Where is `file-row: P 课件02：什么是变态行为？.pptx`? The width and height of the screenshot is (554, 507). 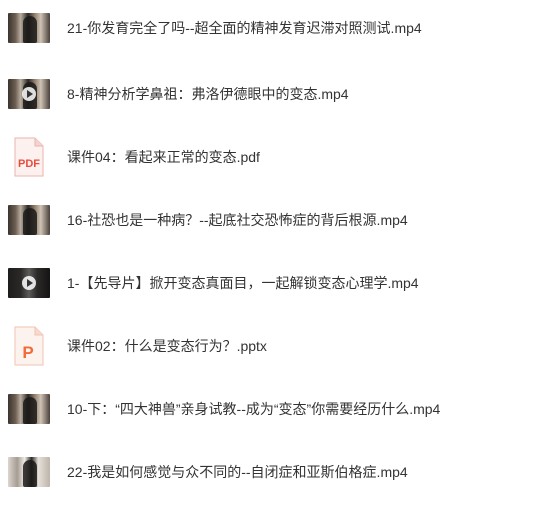
file-row: P 课件02：什么是变态行为？.pptx is located at coordinates (277, 346).